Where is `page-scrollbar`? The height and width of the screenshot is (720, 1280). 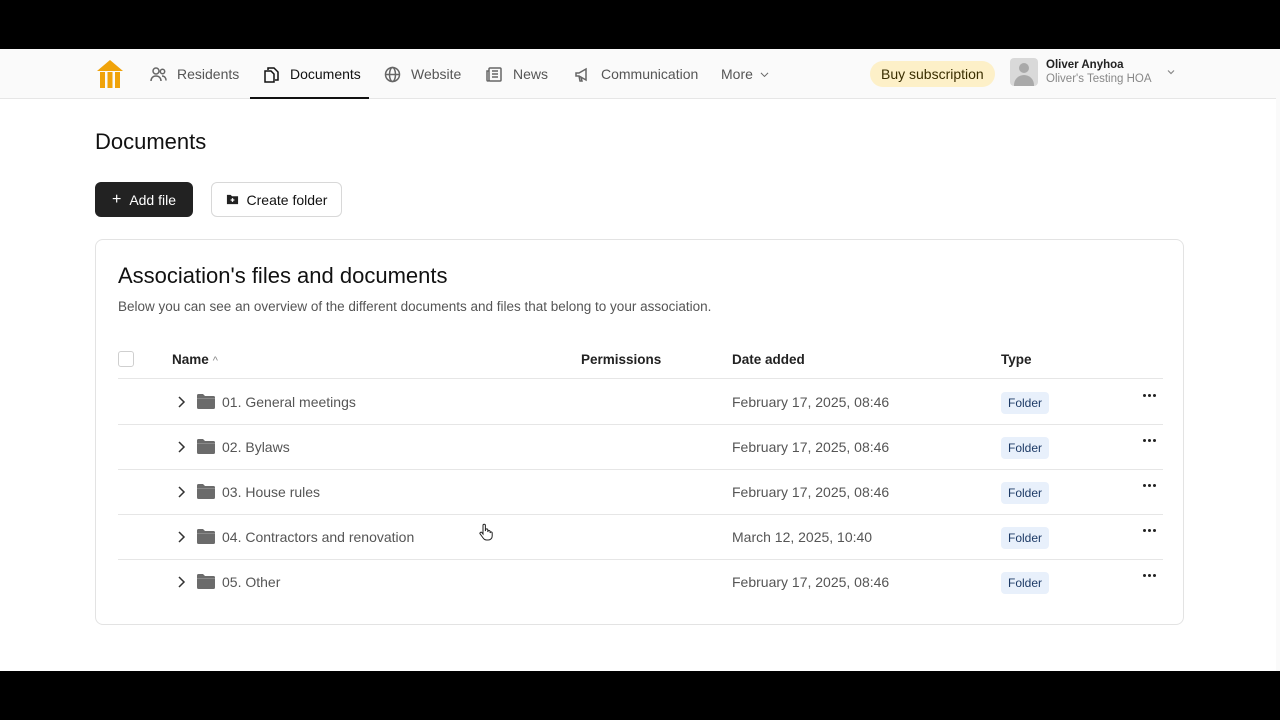 page-scrollbar is located at coordinates (1278, 360).